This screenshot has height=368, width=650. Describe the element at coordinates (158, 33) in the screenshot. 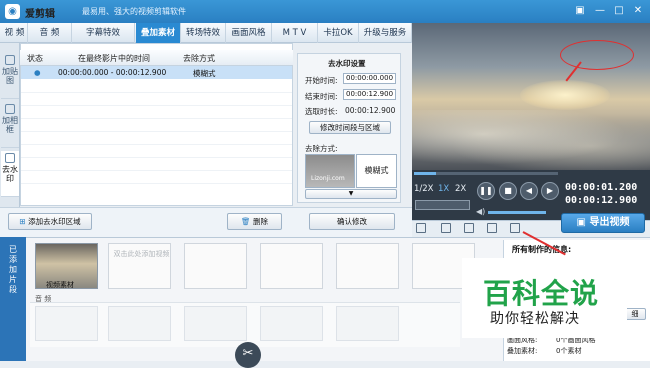

I see `tab-overlay-material: 叠加素材` at that location.